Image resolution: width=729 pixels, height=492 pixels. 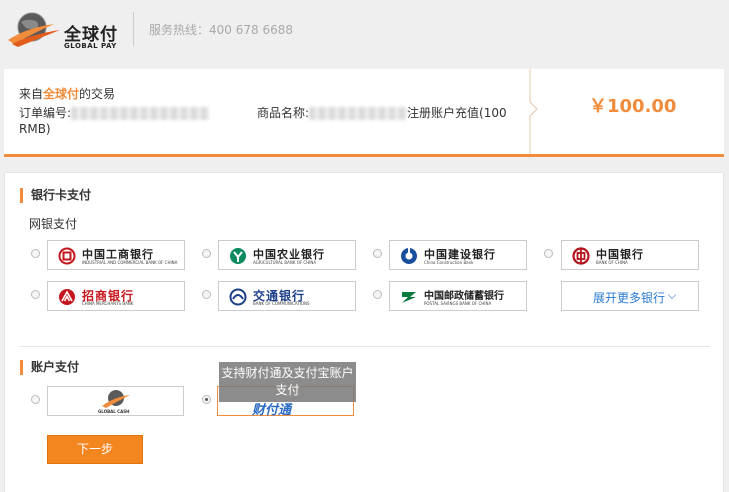 What do you see at coordinates (409, 297) in the screenshot?
I see `psbc-logo-icon` at bounding box center [409, 297].